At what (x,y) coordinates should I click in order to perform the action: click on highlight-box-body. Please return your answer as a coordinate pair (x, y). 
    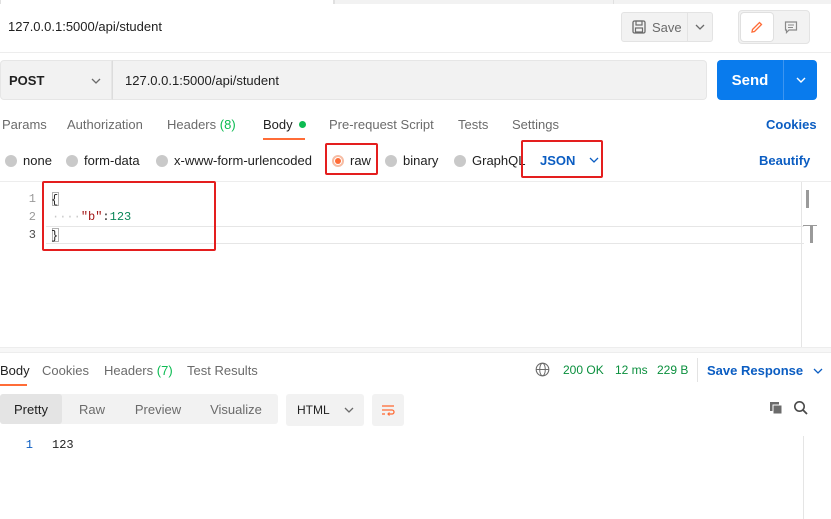
    Looking at the image, I should click on (129, 216).